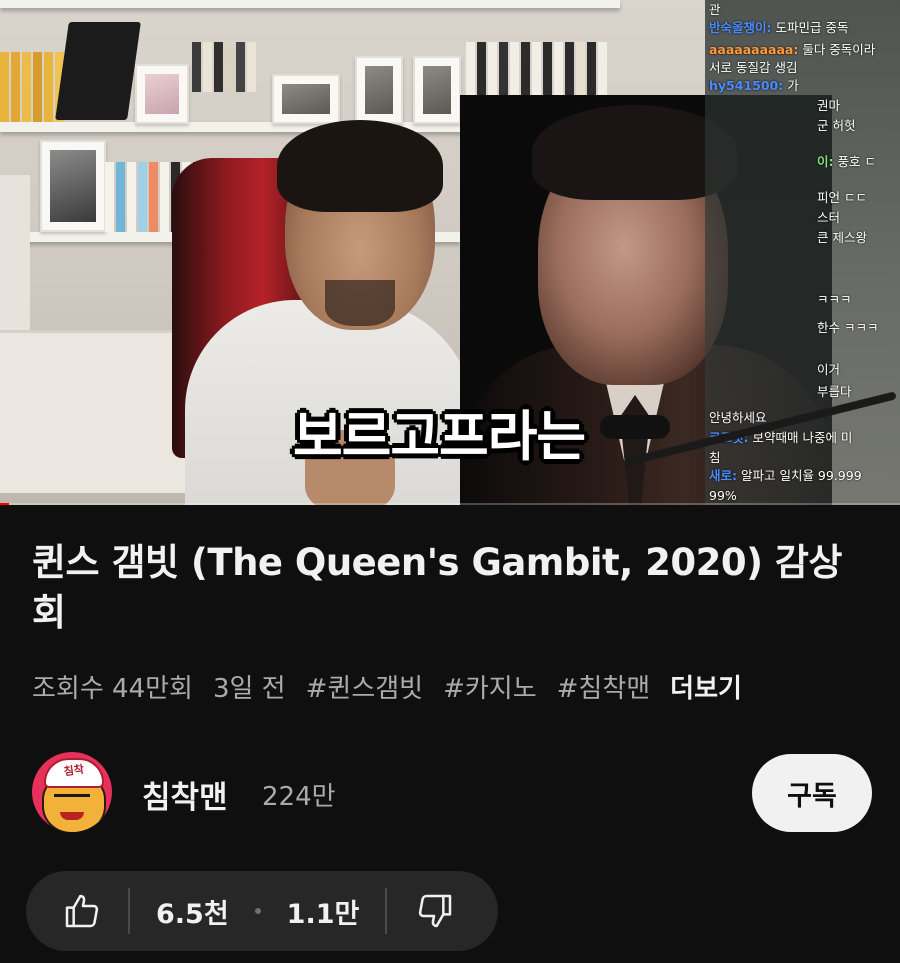 The height and width of the screenshot is (963, 900). I want to click on chat-message: 피언 ㄷㄷ, so click(842, 198).